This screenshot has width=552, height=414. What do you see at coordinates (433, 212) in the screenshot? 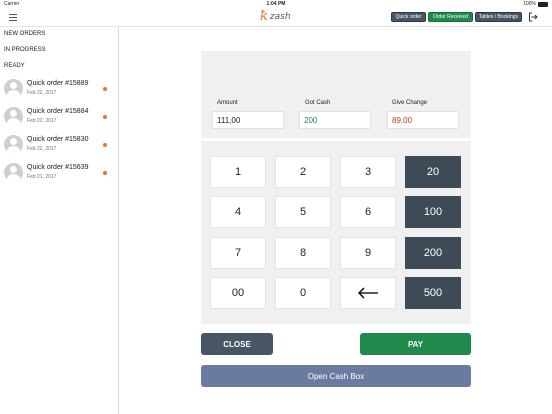
I see `quick-cash-100-button: 100` at bounding box center [433, 212].